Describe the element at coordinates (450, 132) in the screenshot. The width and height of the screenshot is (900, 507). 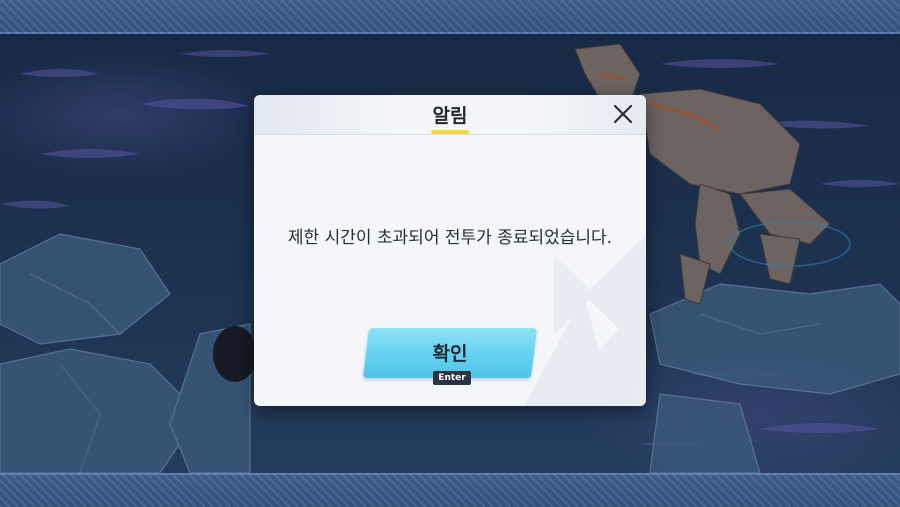
I see `title-underline` at that location.